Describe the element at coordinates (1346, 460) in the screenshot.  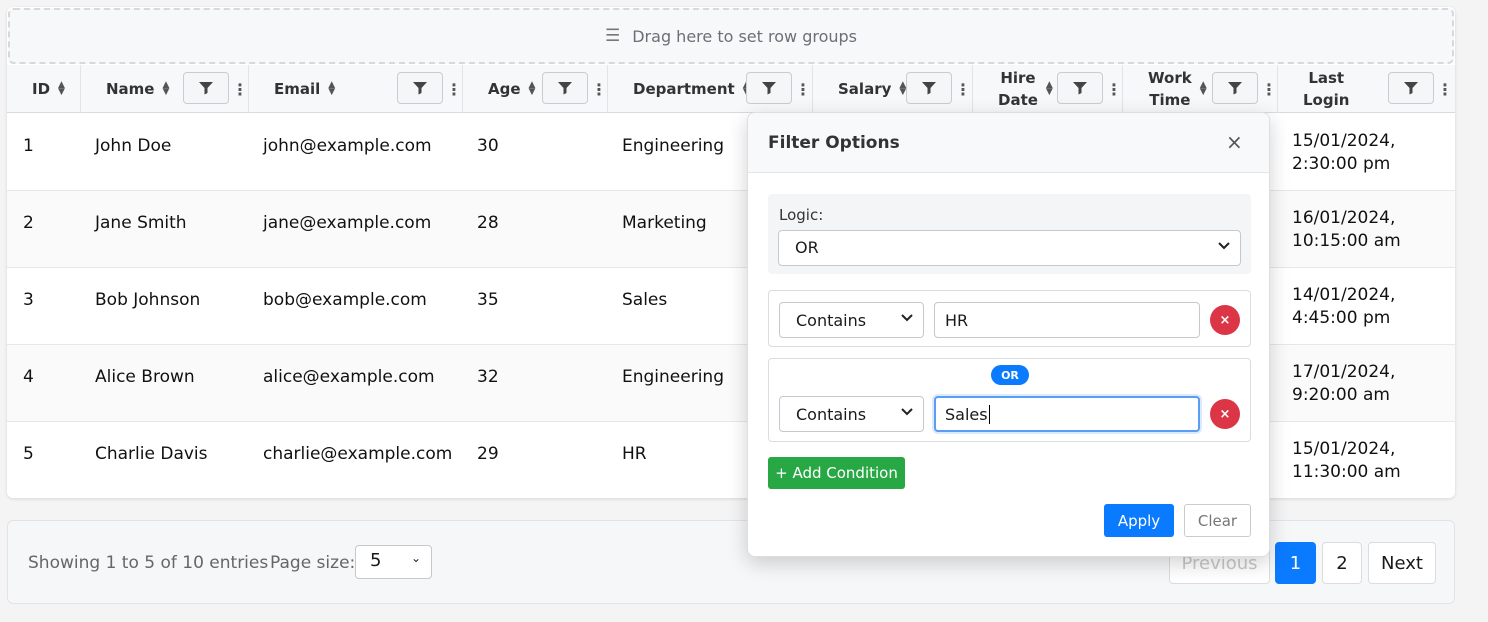
I see `cell-last-login: 15/01/2024, 11:30:00 am` at that location.